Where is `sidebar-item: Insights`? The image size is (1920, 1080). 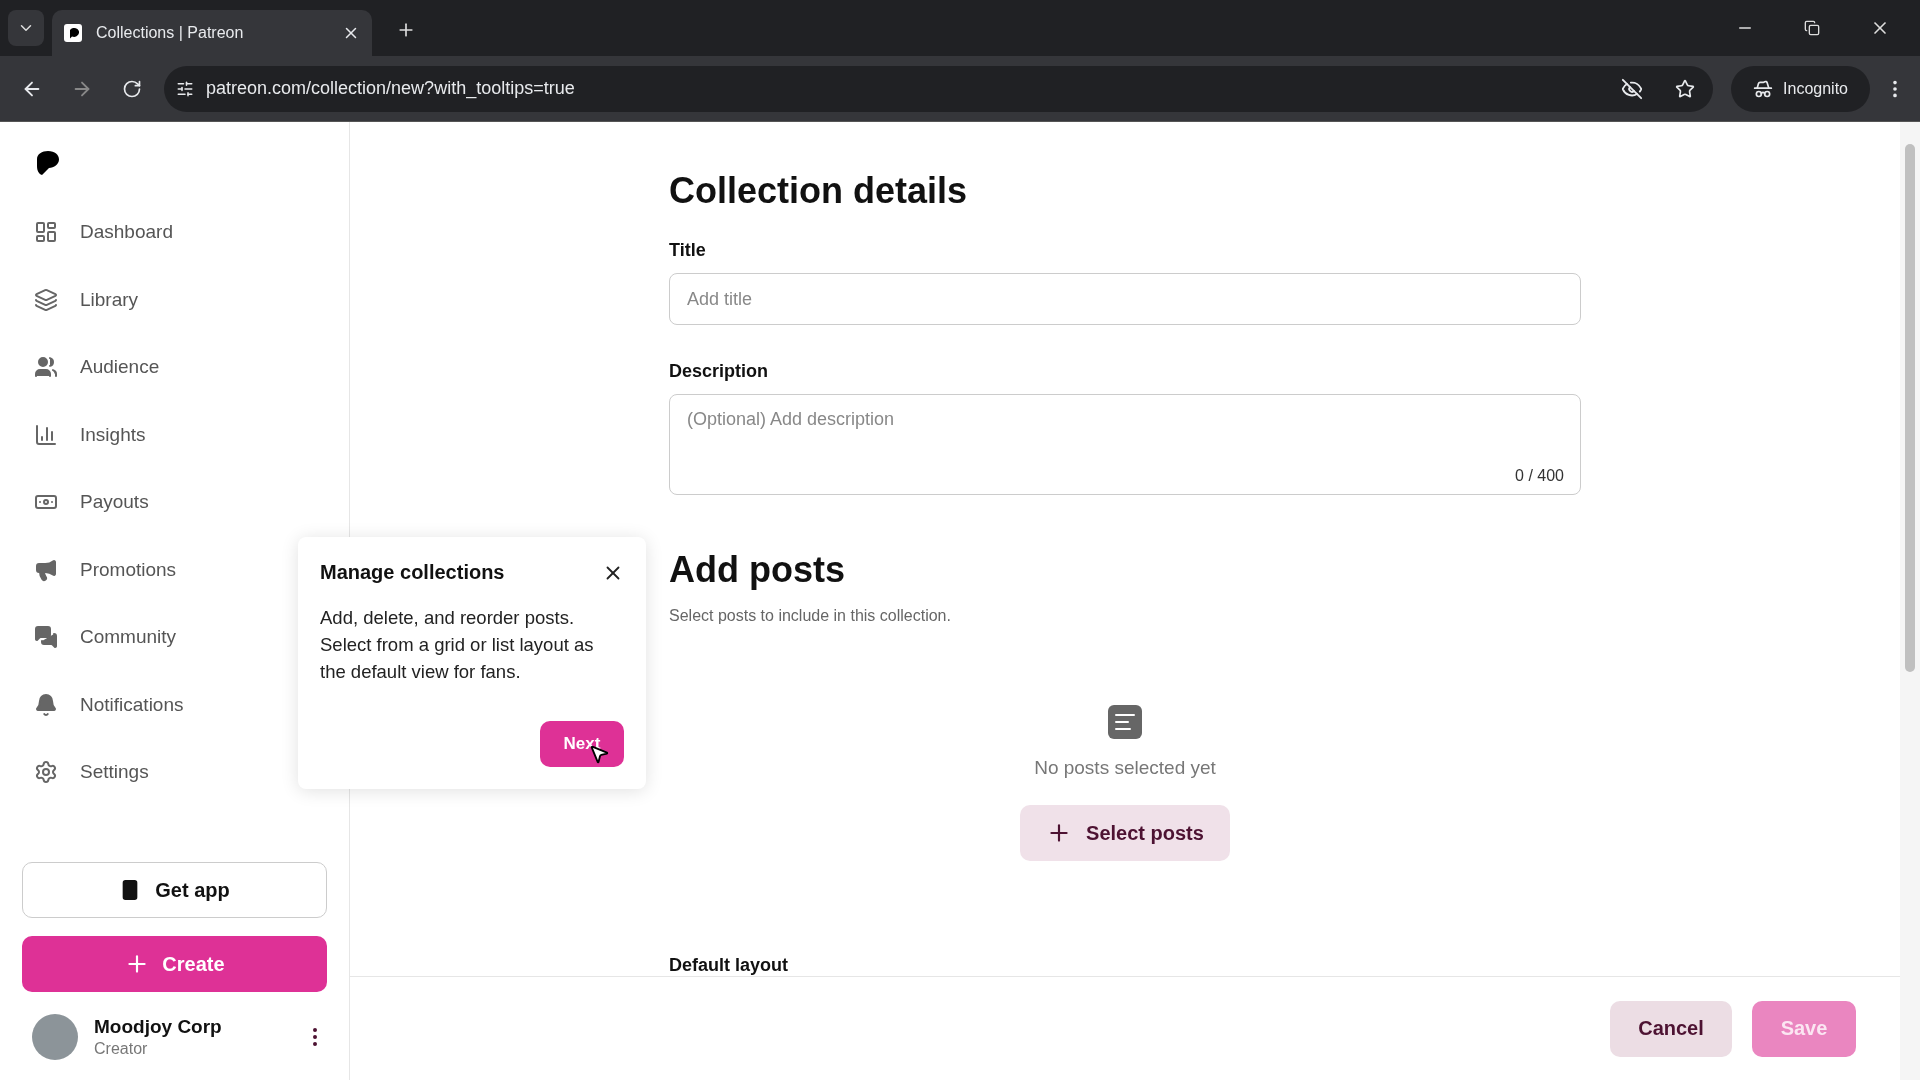 sidebar-item: Insights is located at coordinates (90, 434).